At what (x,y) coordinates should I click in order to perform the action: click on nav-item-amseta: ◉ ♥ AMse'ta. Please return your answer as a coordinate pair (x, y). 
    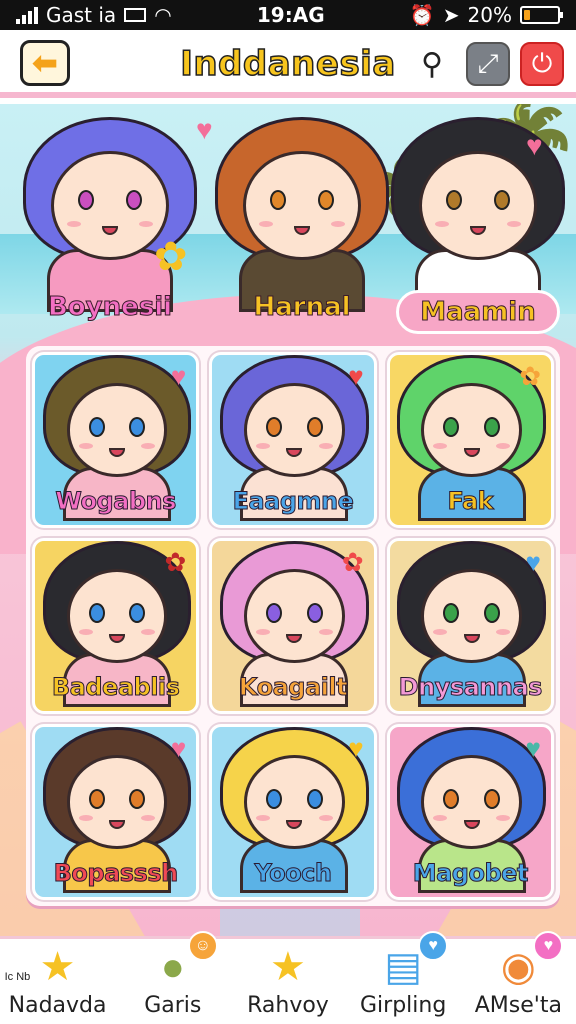
    Looking at the image, I should click on (518, 974).